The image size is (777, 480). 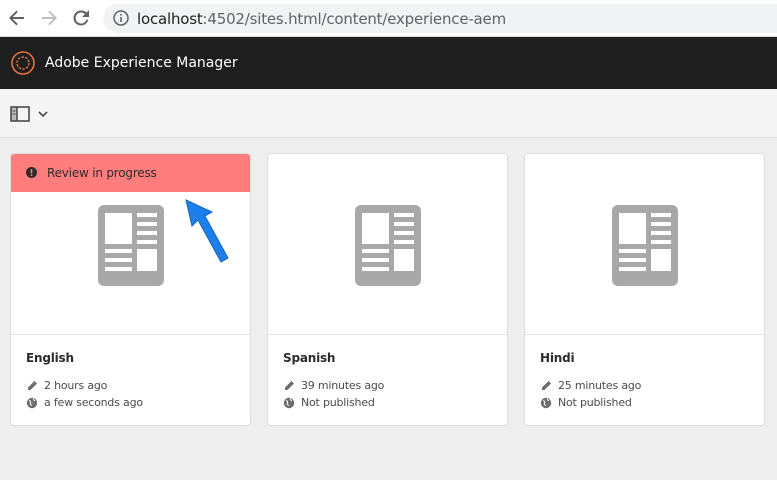 What do you see at coordinates (93, 402) in the screenshot?
I see `published-text: a few seconds ago` at bounding box center [93, 402].